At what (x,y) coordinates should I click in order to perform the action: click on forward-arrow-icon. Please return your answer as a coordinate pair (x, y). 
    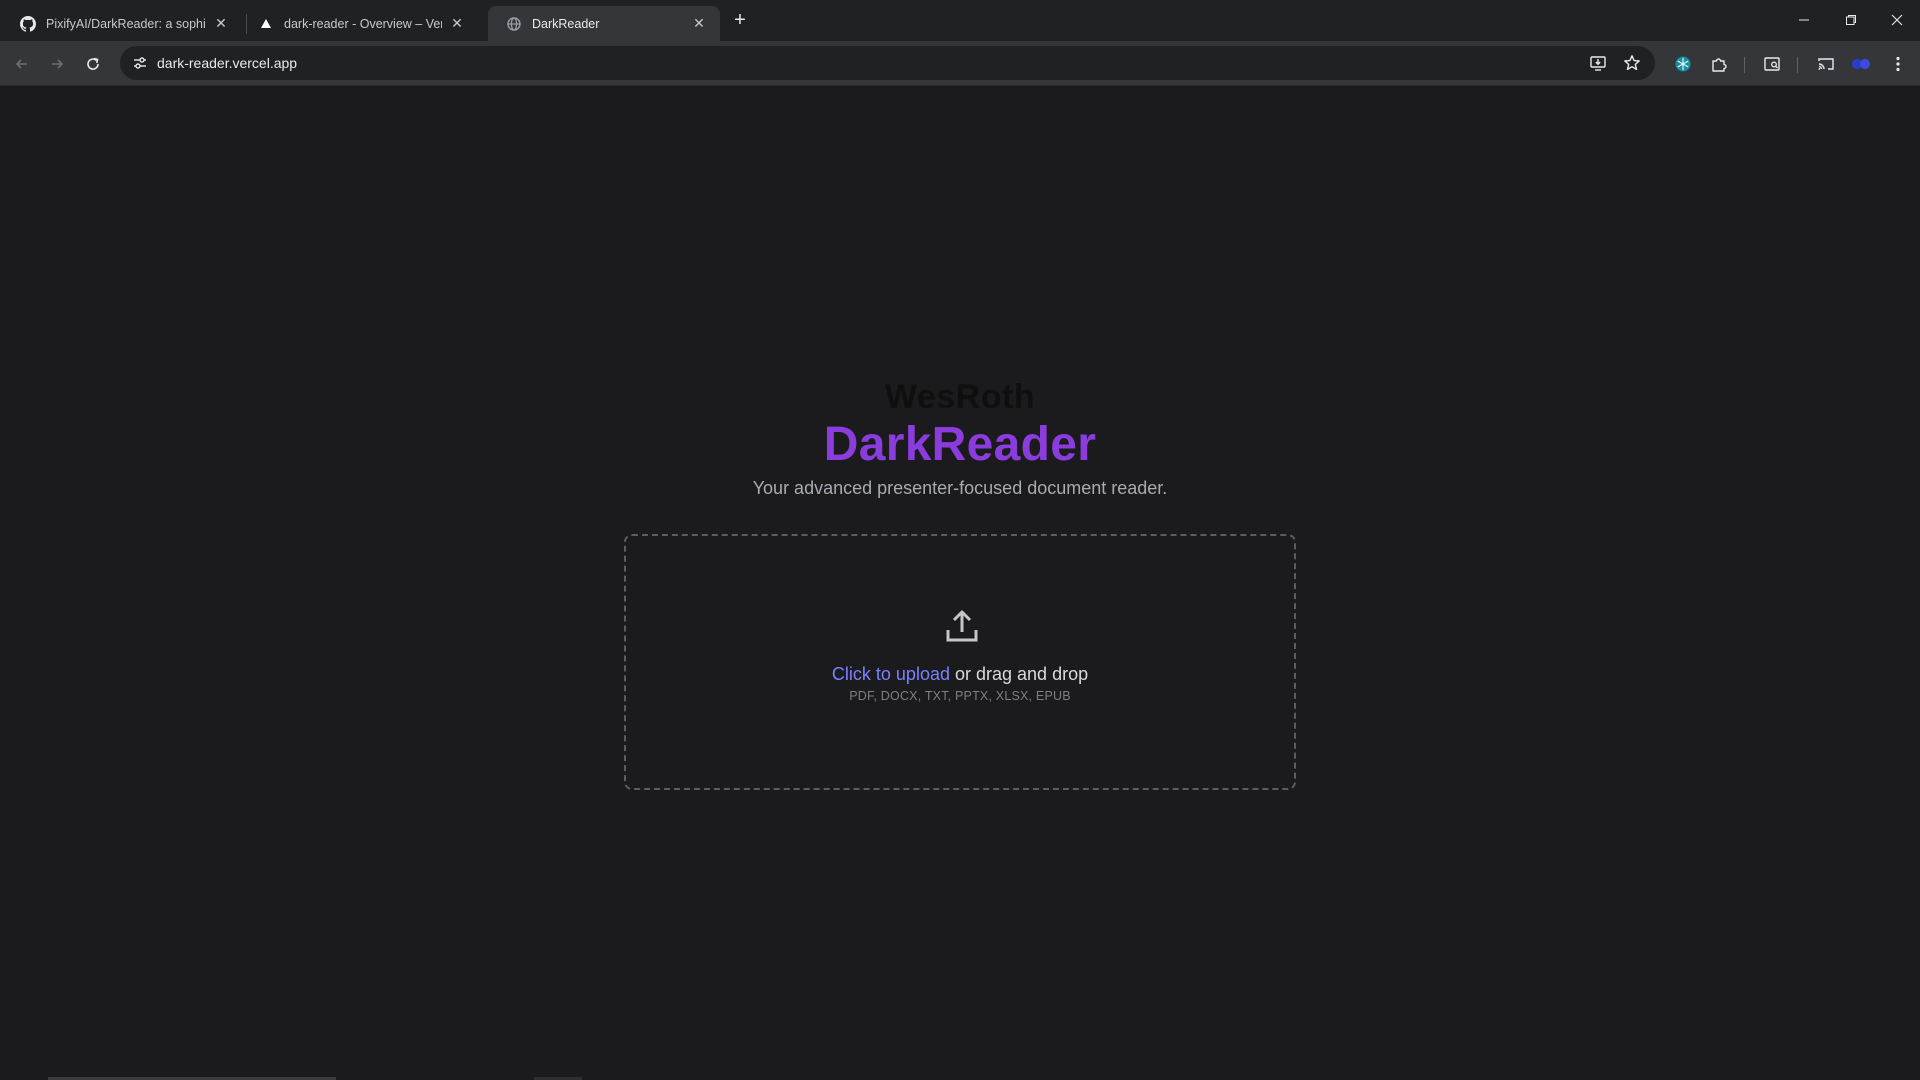
    Looking at the image, I should click on (57, 64).